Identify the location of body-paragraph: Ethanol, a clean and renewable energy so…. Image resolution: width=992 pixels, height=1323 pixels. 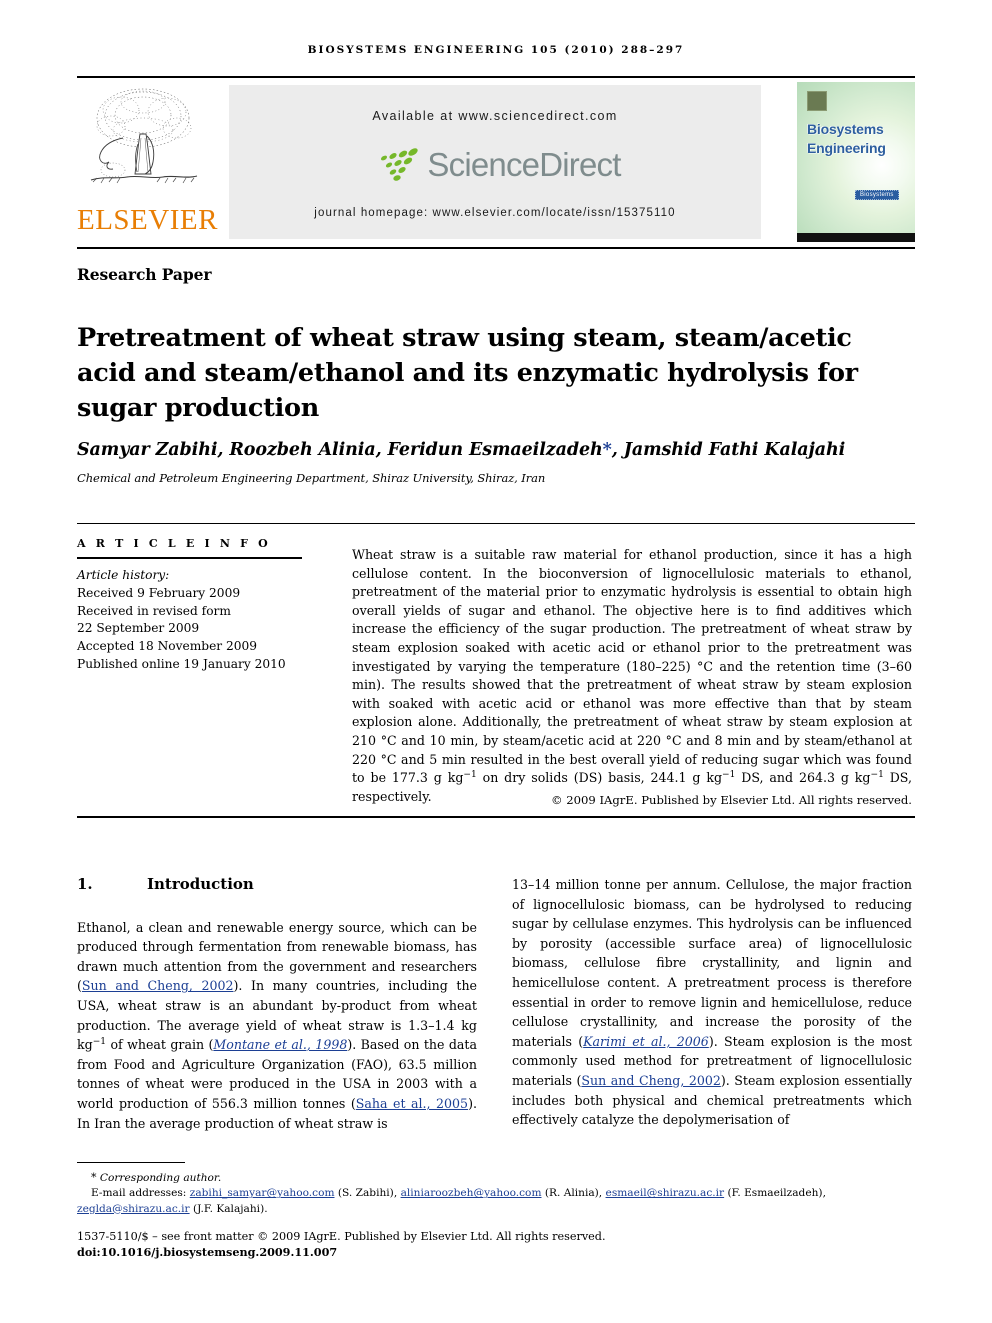
(277, 1026).